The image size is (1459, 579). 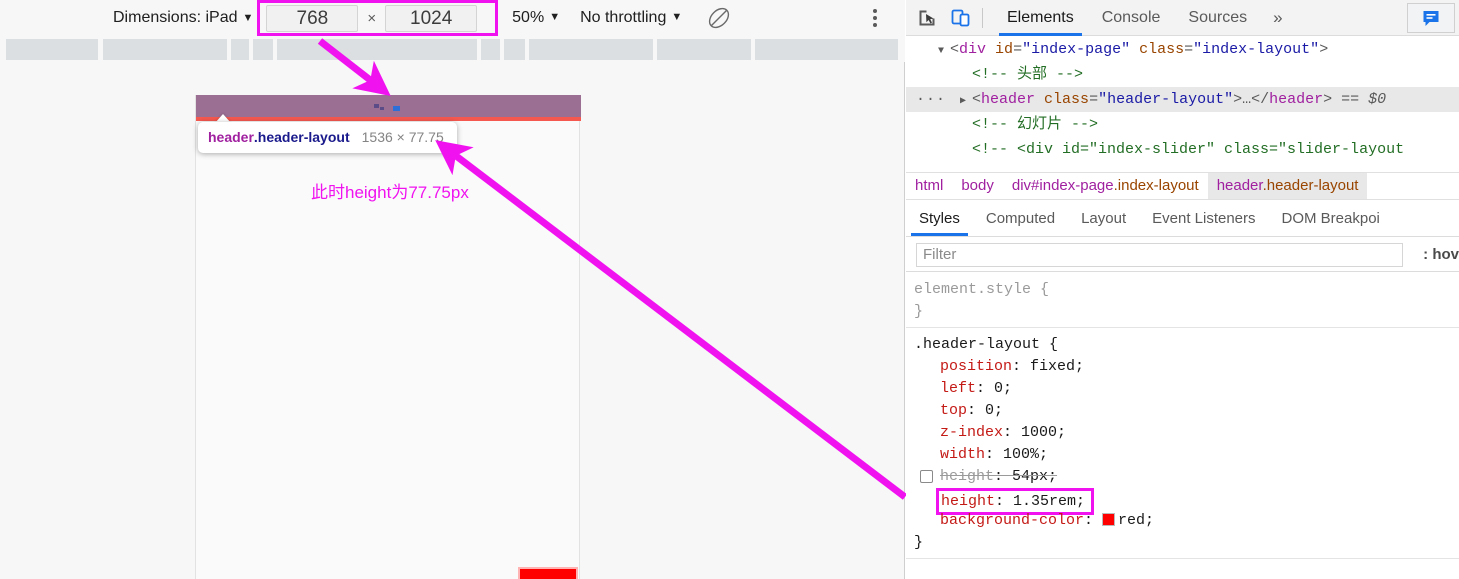 I want to click on dimensions-times-label: ×, so click(x=372, y=18).